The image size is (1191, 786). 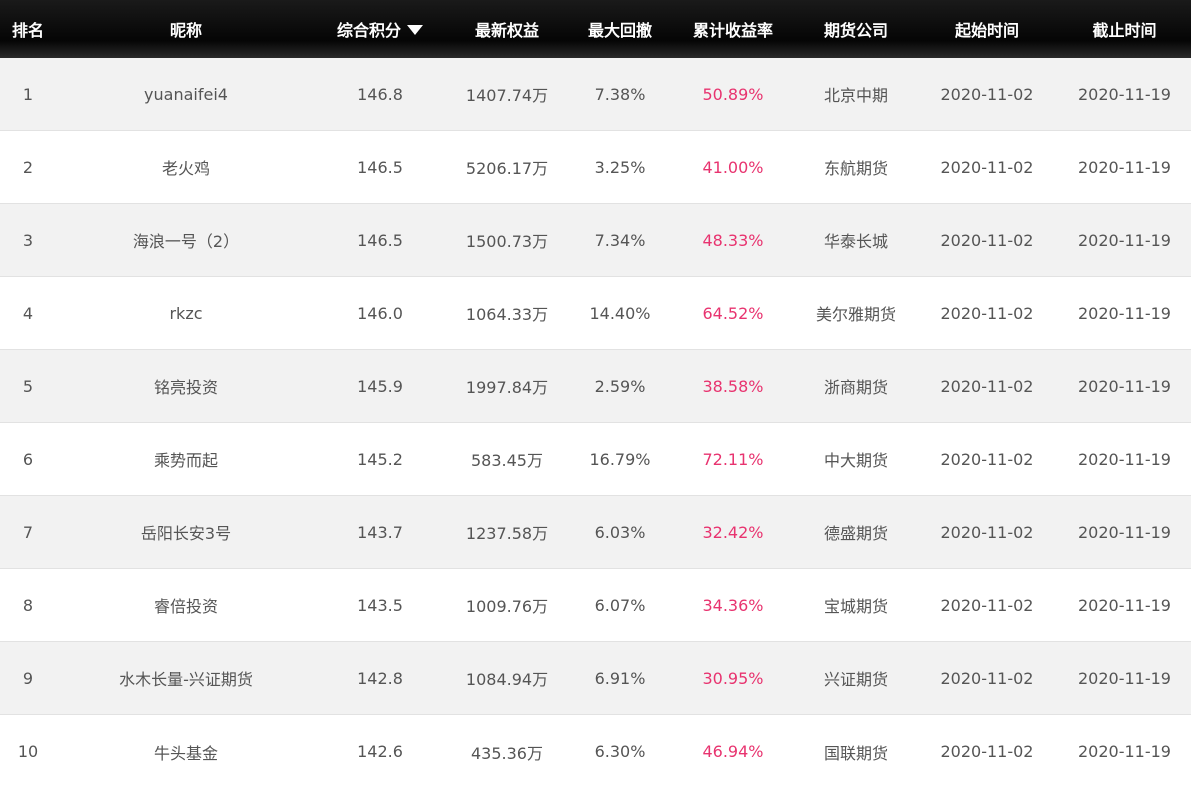 I want to click on score-cell: 145.9, so click(x=380, y=386).